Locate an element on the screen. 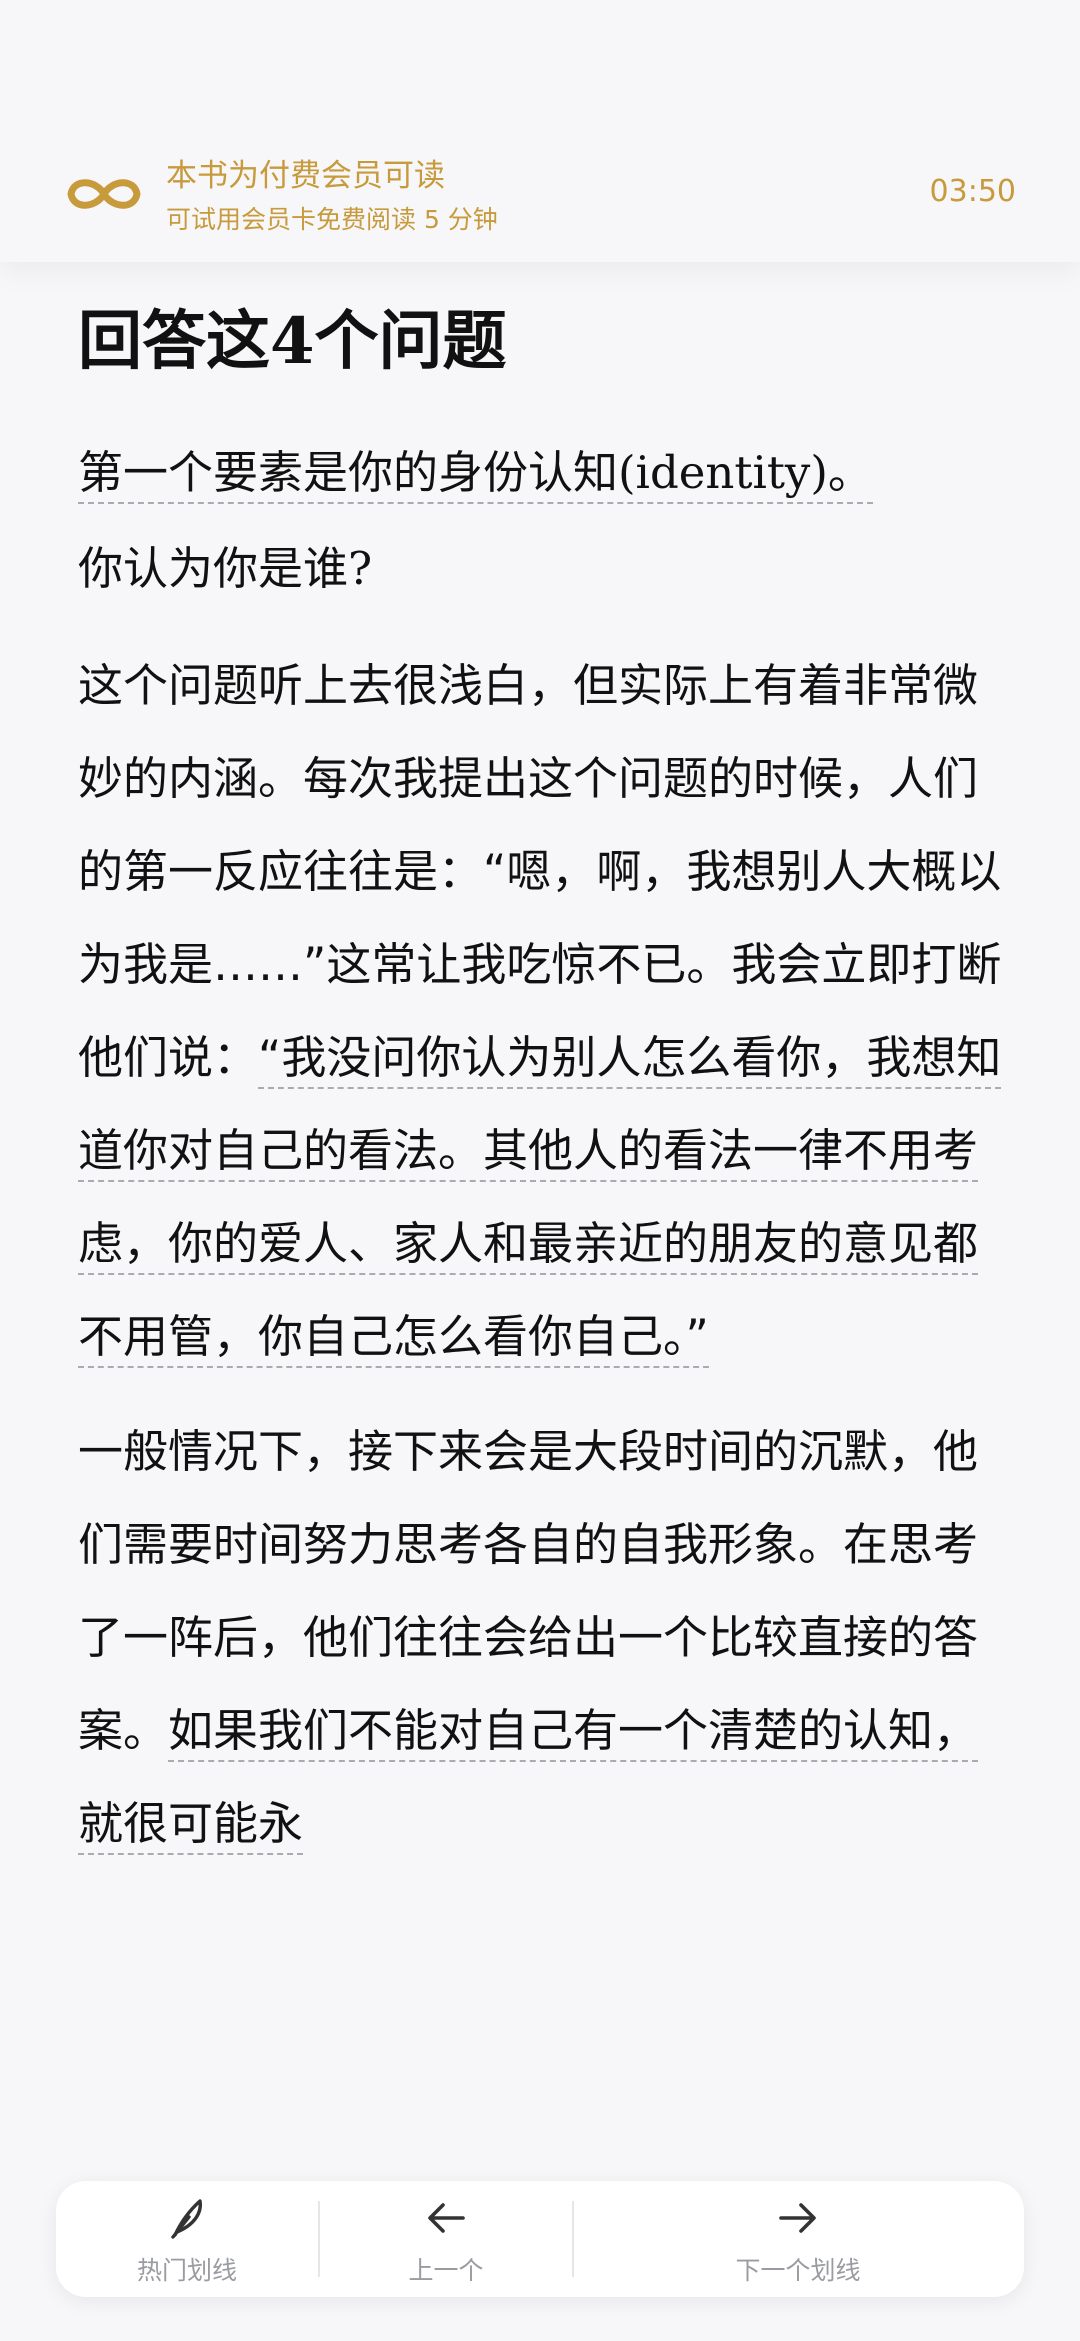  next-highlight-button: 下一个划线 is located at coordinates (798, 2239).